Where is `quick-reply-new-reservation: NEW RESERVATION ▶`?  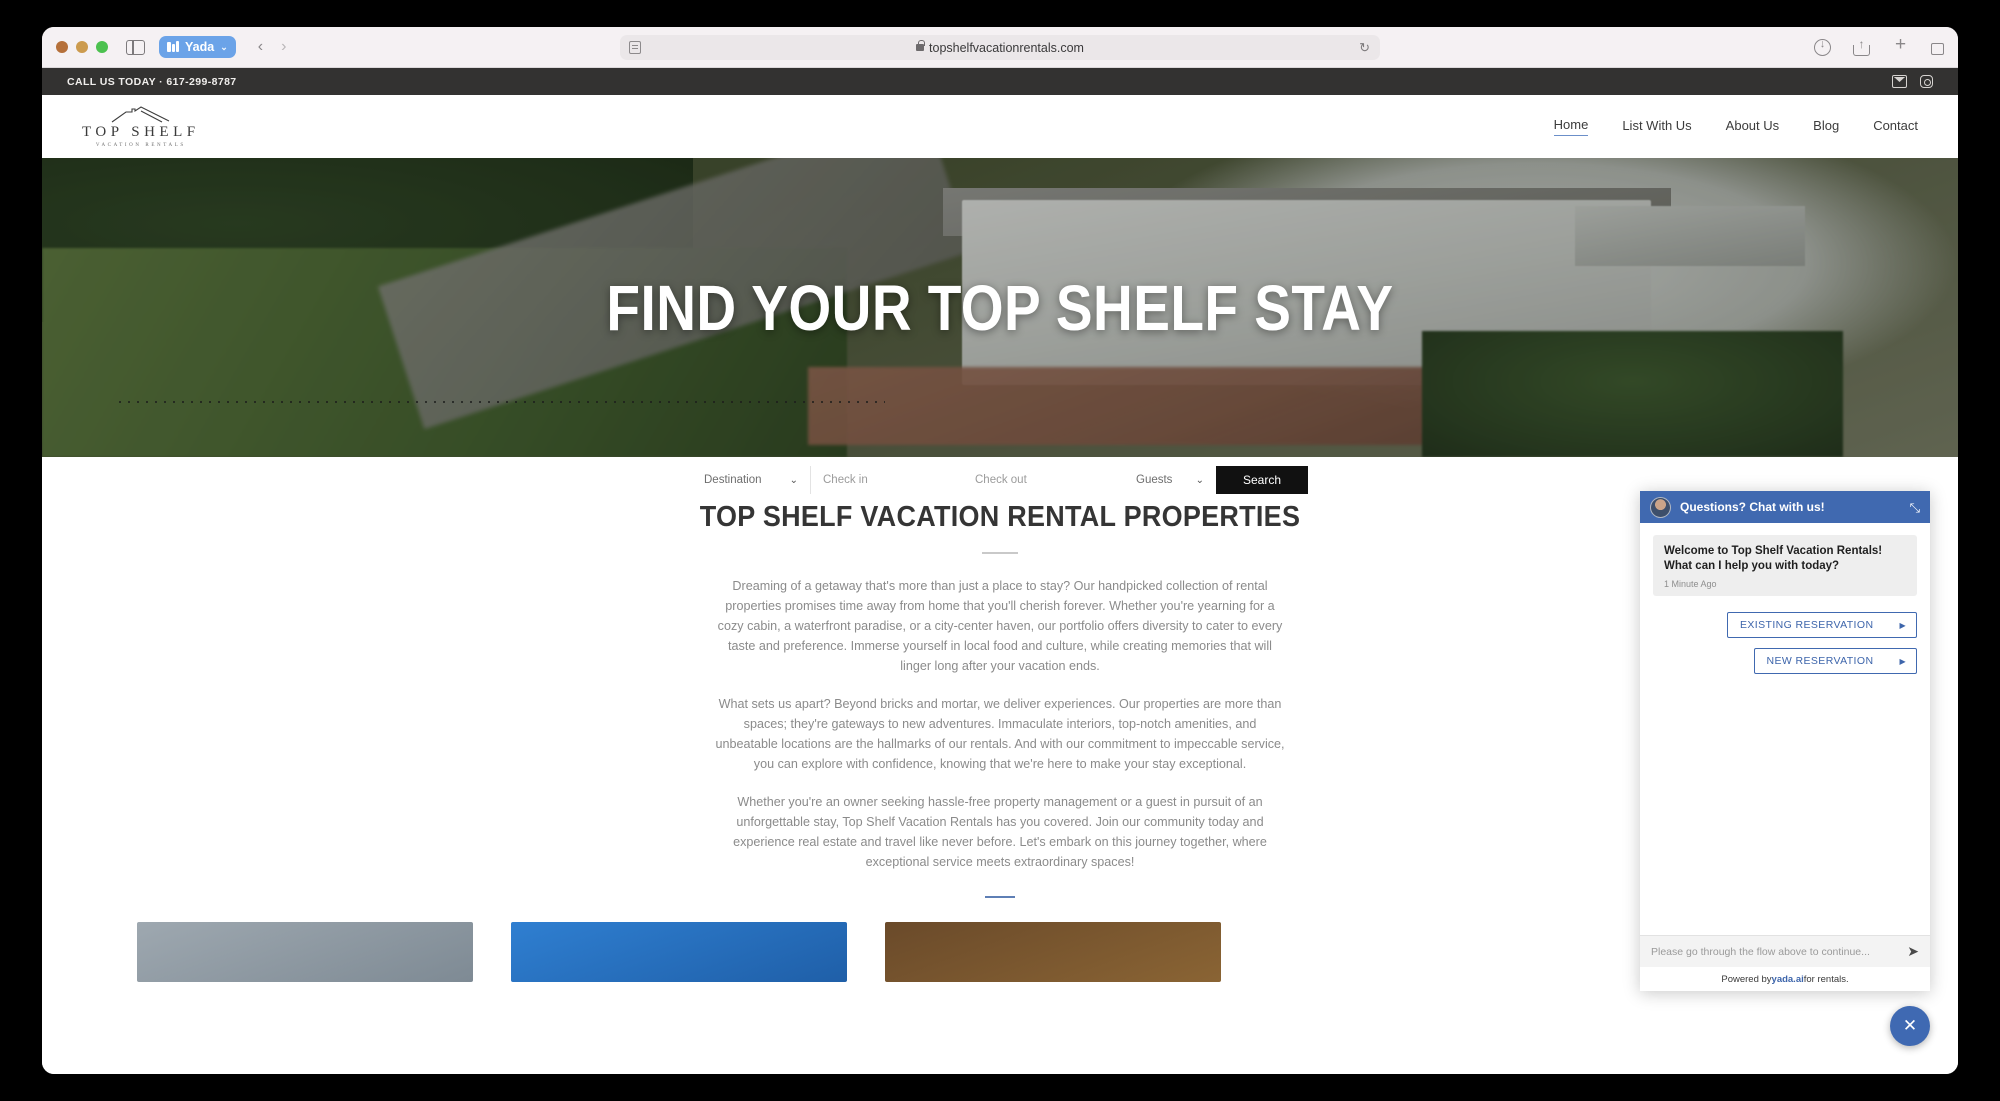
quick-reply-new-reservation: NEW RESERVATION ▶ is located at coordinates (1835, 661).